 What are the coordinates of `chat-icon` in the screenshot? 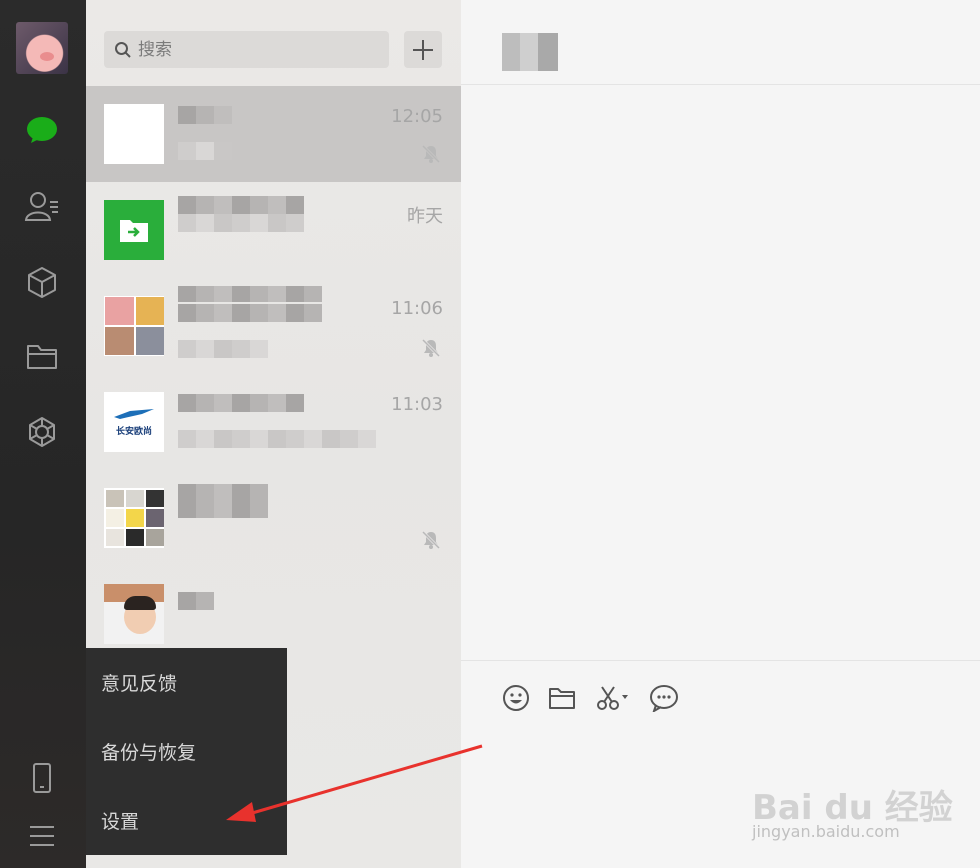 It's located at (42, 130).